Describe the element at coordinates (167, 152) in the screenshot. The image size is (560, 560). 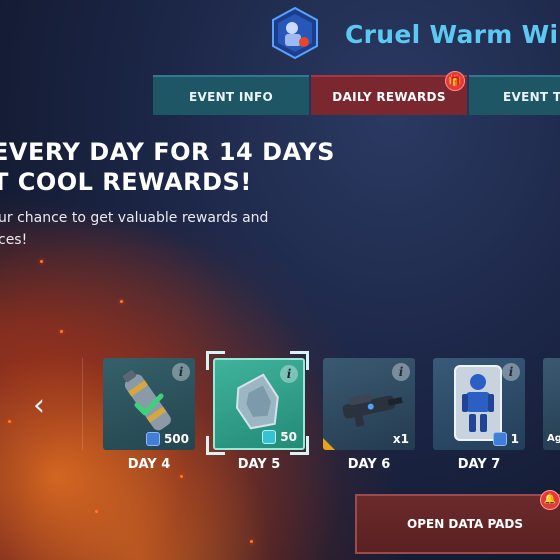
I see `headline-line-1: EVERY DAY FOR 14 DAYS` at that location.